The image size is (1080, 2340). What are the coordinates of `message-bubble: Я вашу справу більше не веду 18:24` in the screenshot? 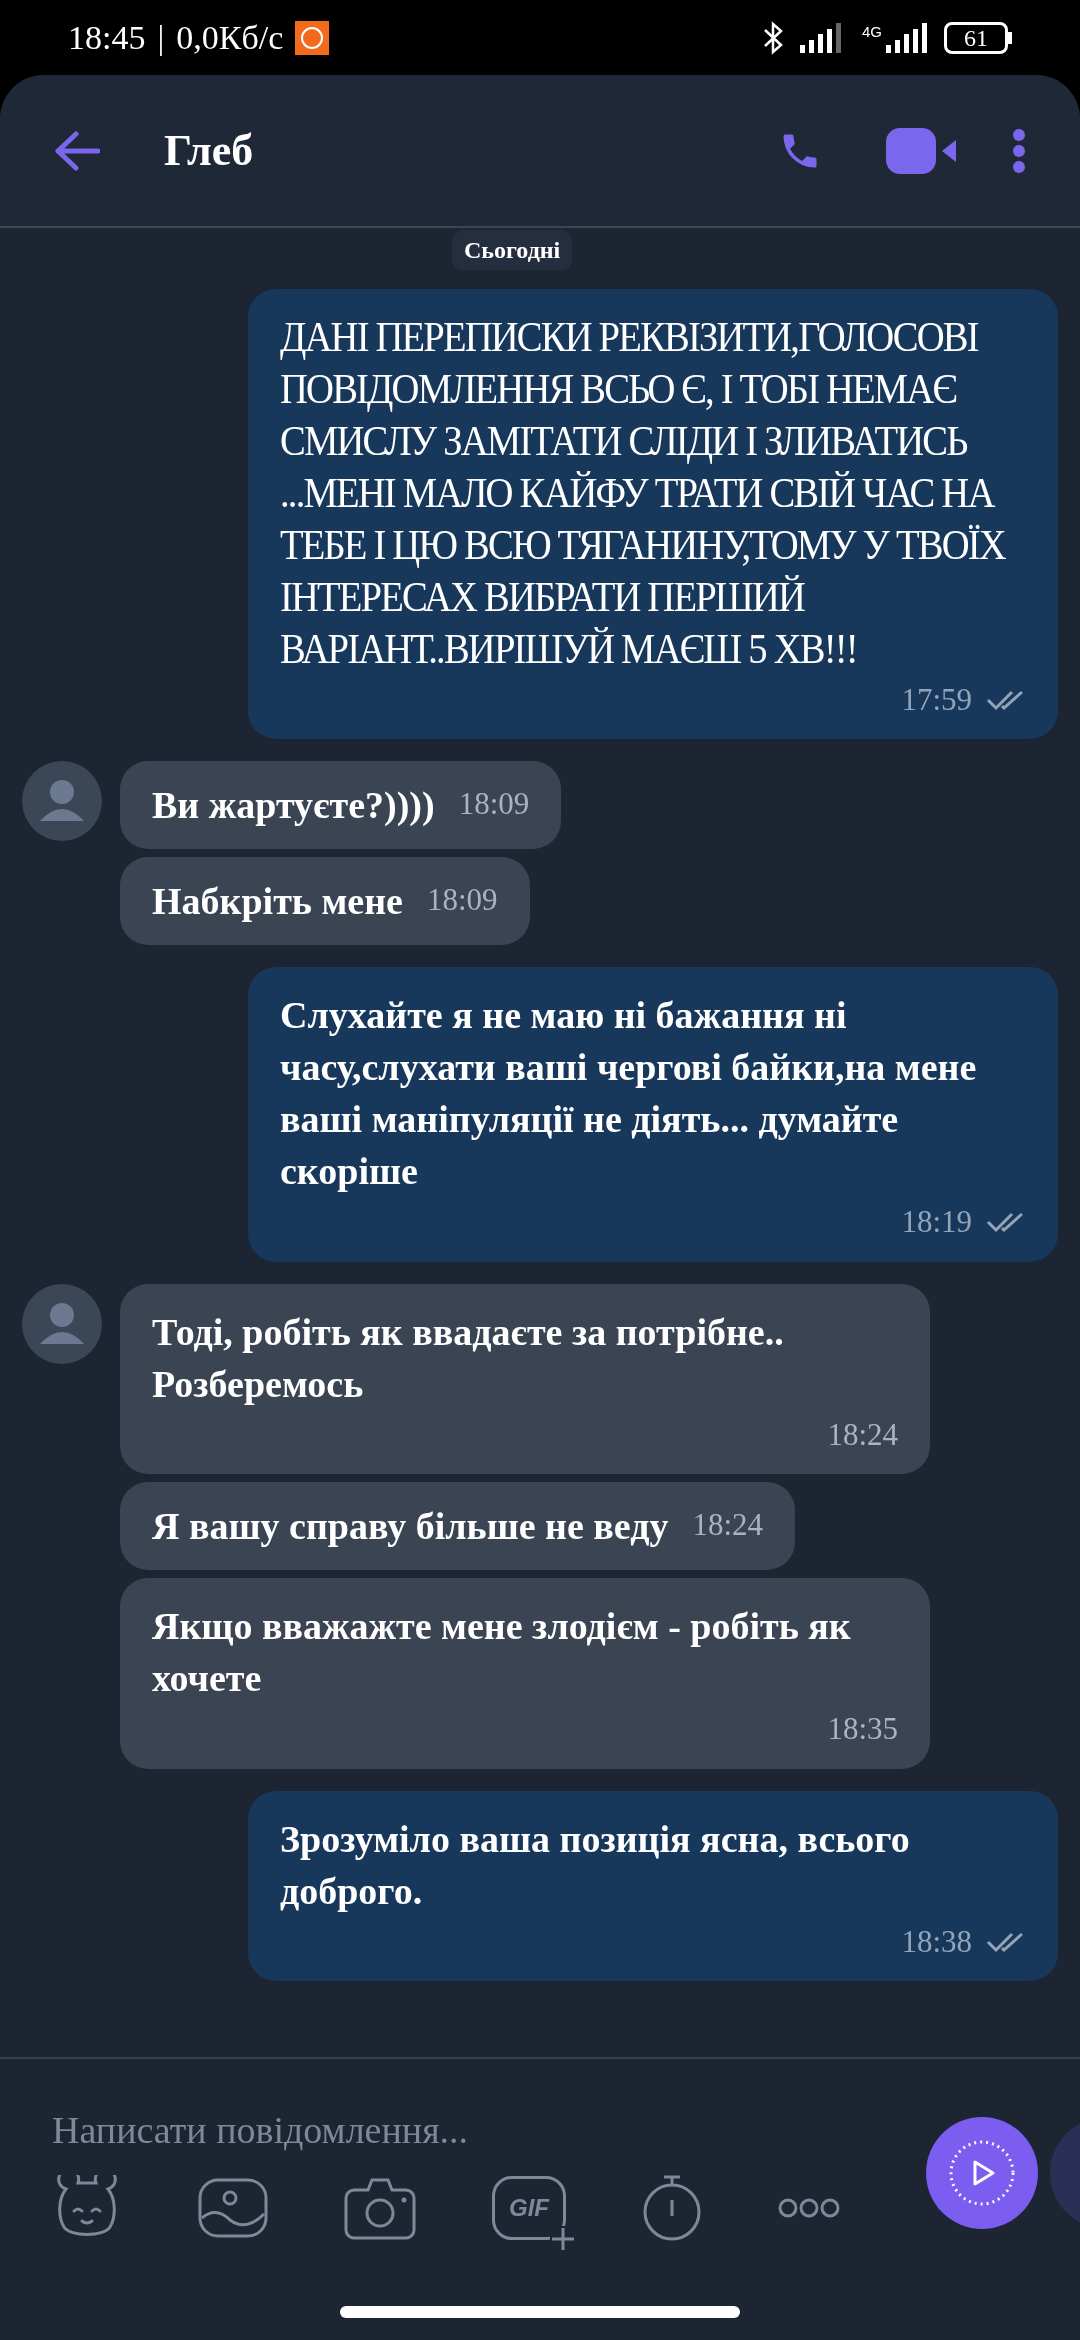 It's located at (458, 1526).